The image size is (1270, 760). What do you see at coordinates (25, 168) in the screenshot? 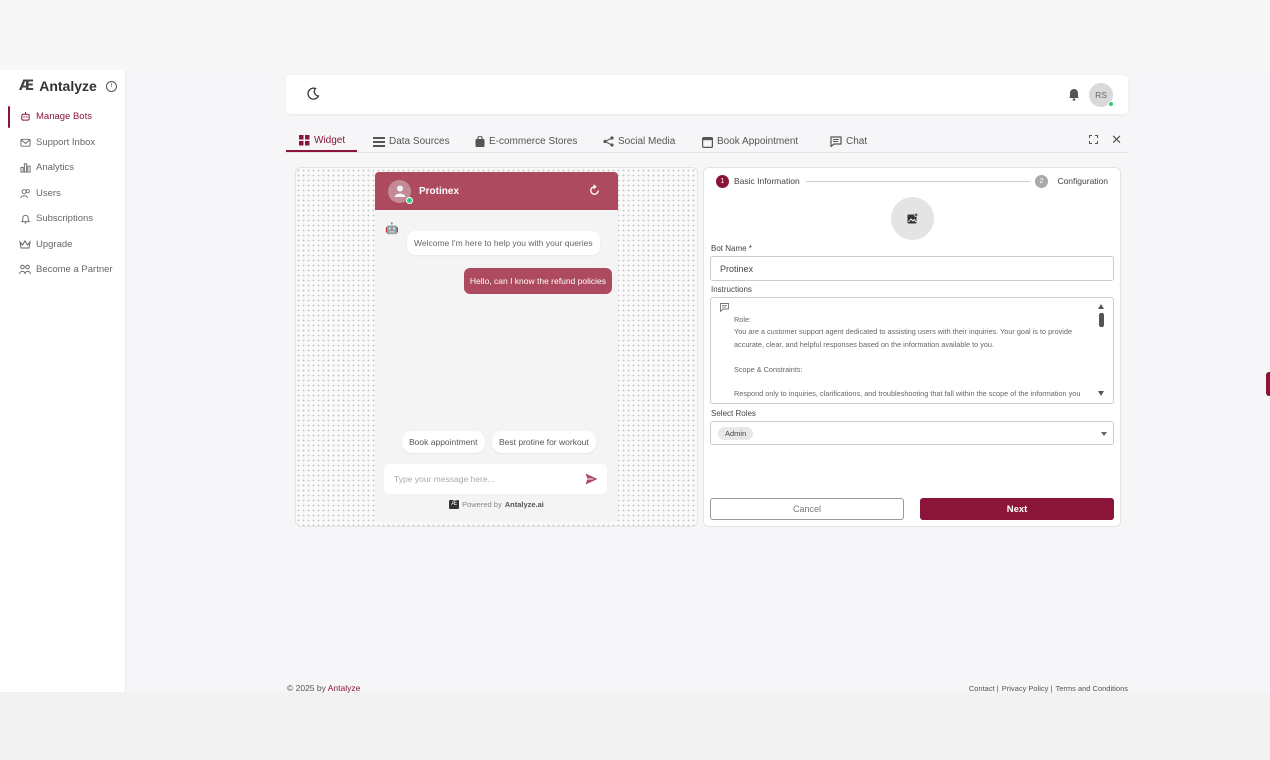
I see `bar-chart-icon` at bounding box center [25, 168].